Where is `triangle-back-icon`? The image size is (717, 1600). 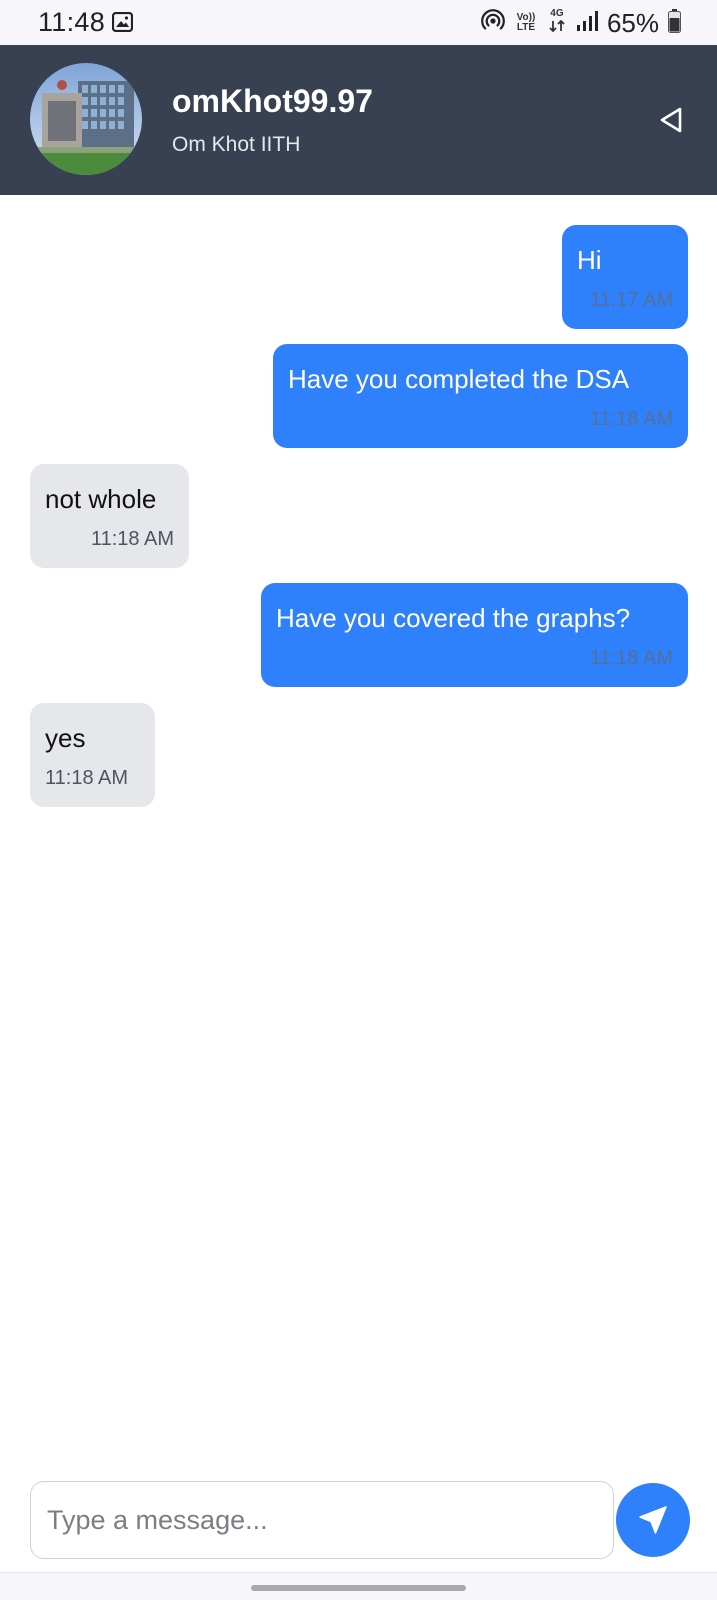 triangle-back-icon is located at coordinates (672, 120).